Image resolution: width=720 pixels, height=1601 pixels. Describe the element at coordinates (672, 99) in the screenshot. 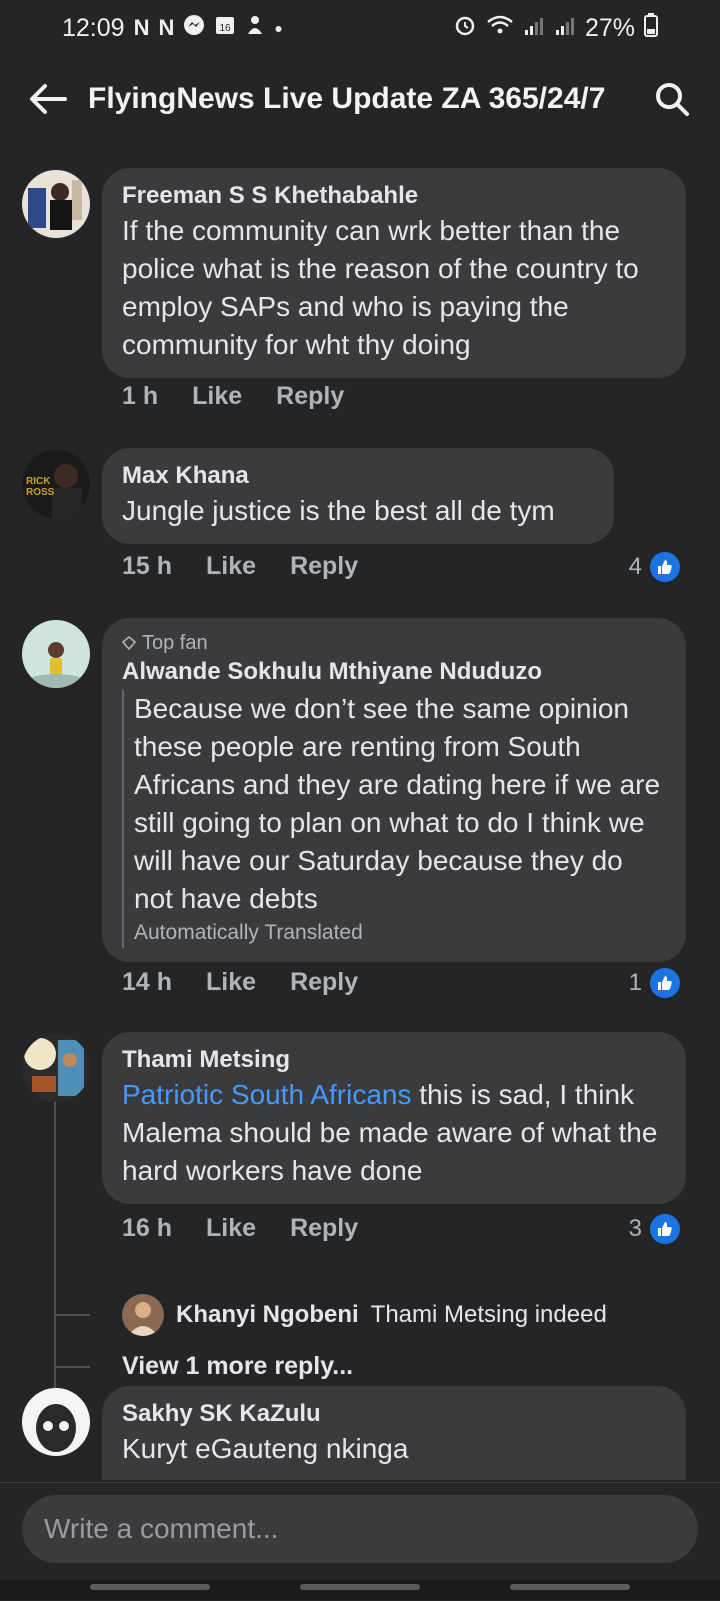

I see `search-icon` at that location.